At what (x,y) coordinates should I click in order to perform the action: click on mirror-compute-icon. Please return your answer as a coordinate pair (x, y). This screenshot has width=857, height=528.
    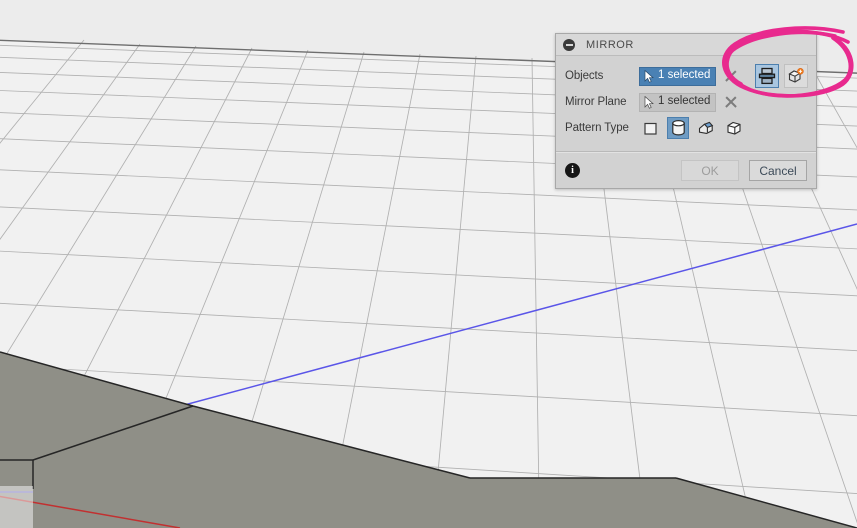
    Looking at the image, I should click on (767, 76).